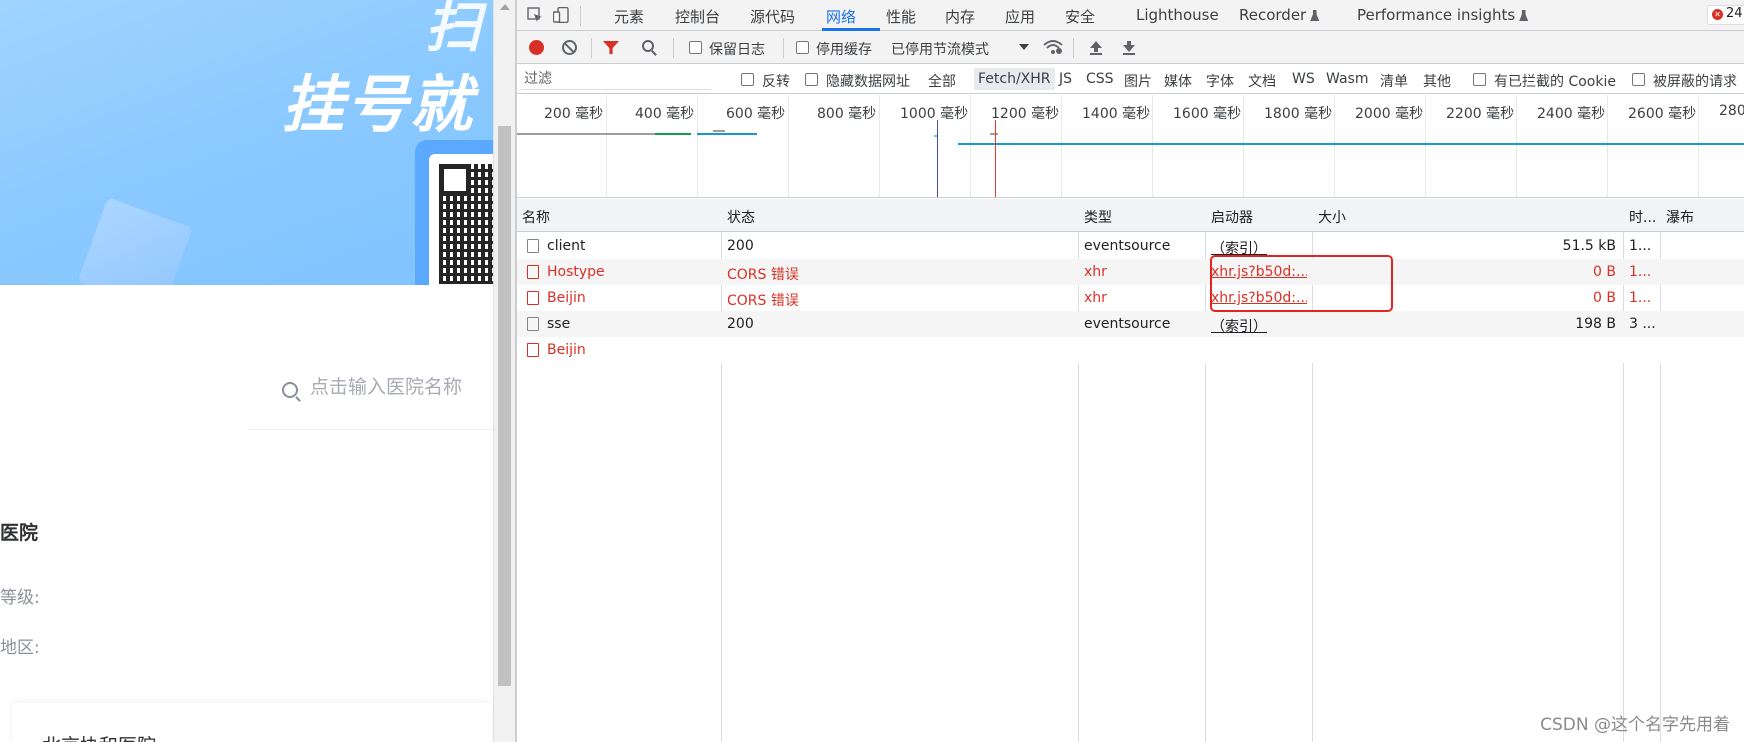 The height and width of the screenshot is (742, 1744). What do you see at coordinates (401, 387) in the screenshot?
I see `hospital-search-input` at bounding box center [401, 387].